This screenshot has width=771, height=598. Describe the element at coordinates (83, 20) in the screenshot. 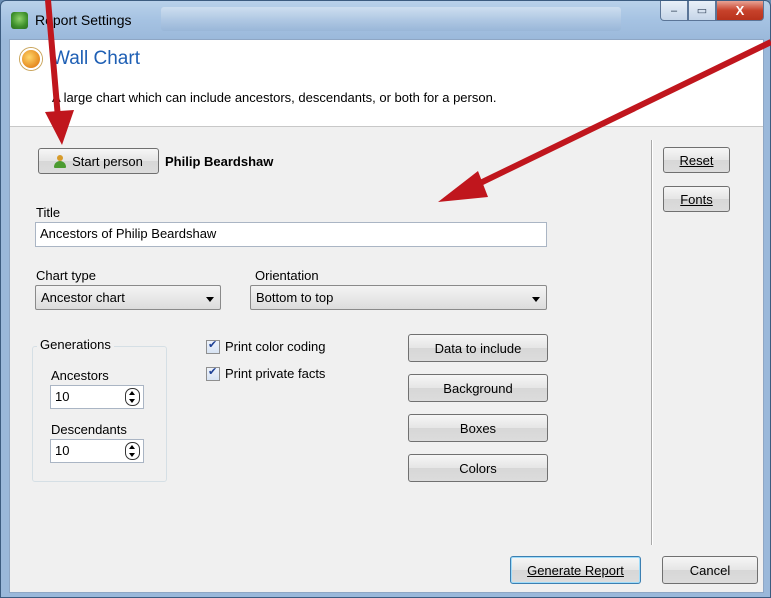

I see `window-title: Report Settings` at that location.